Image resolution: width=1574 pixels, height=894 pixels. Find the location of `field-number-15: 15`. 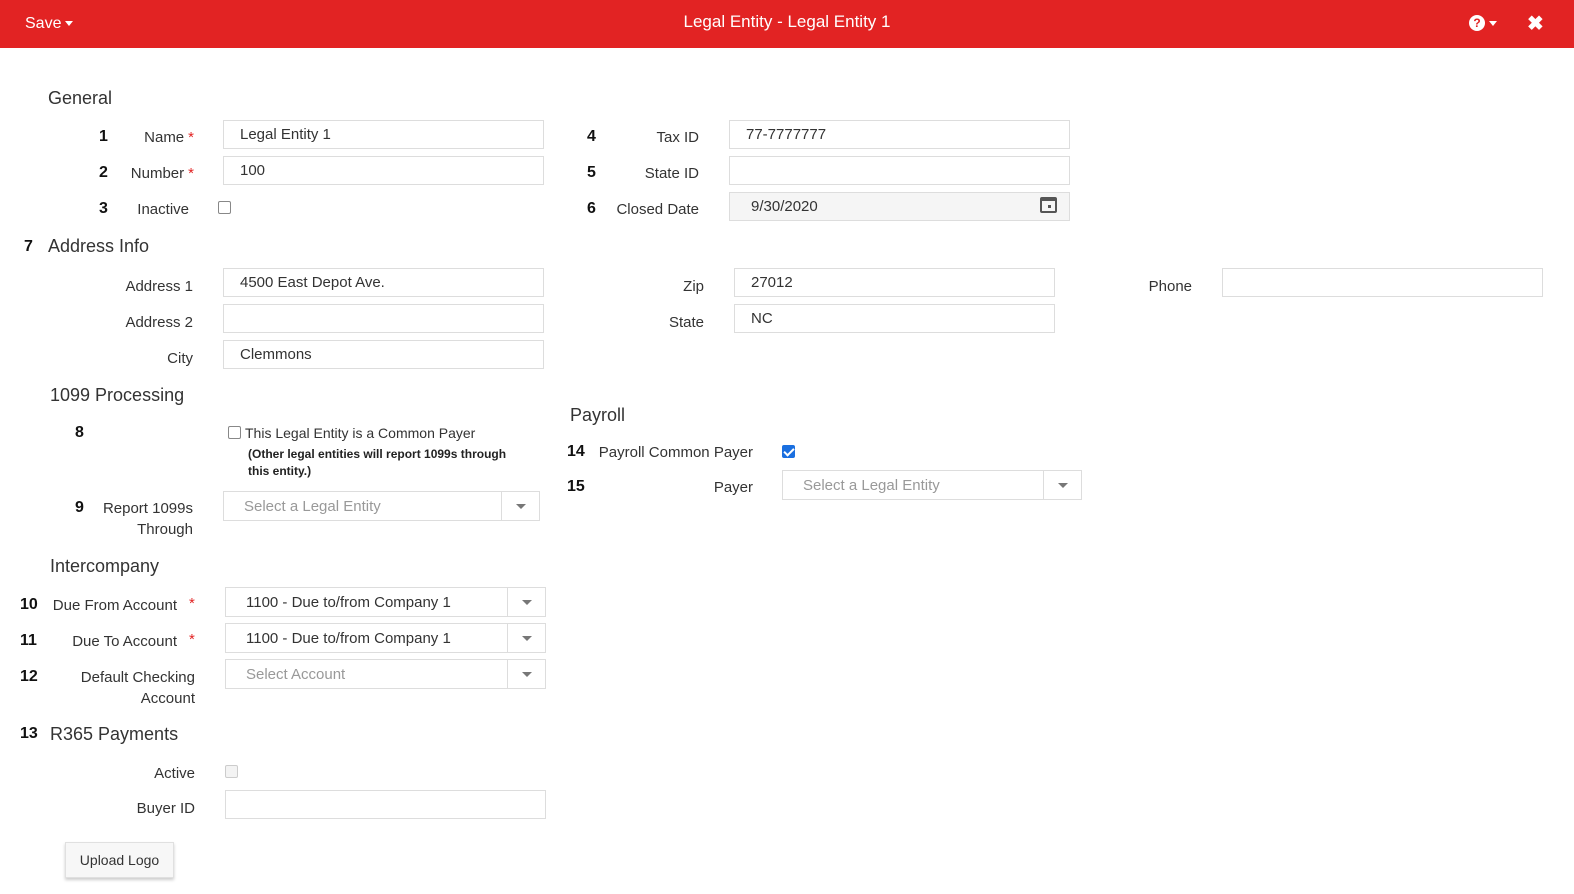

field-number-15: 15 is located at coordinates (576, 486).